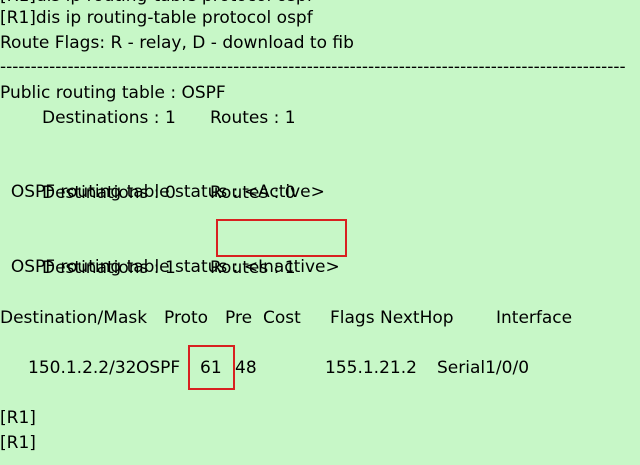 The height and width of the screenshot is (465, 640). I want to click on pre-highlight-box, so click(211, 367).